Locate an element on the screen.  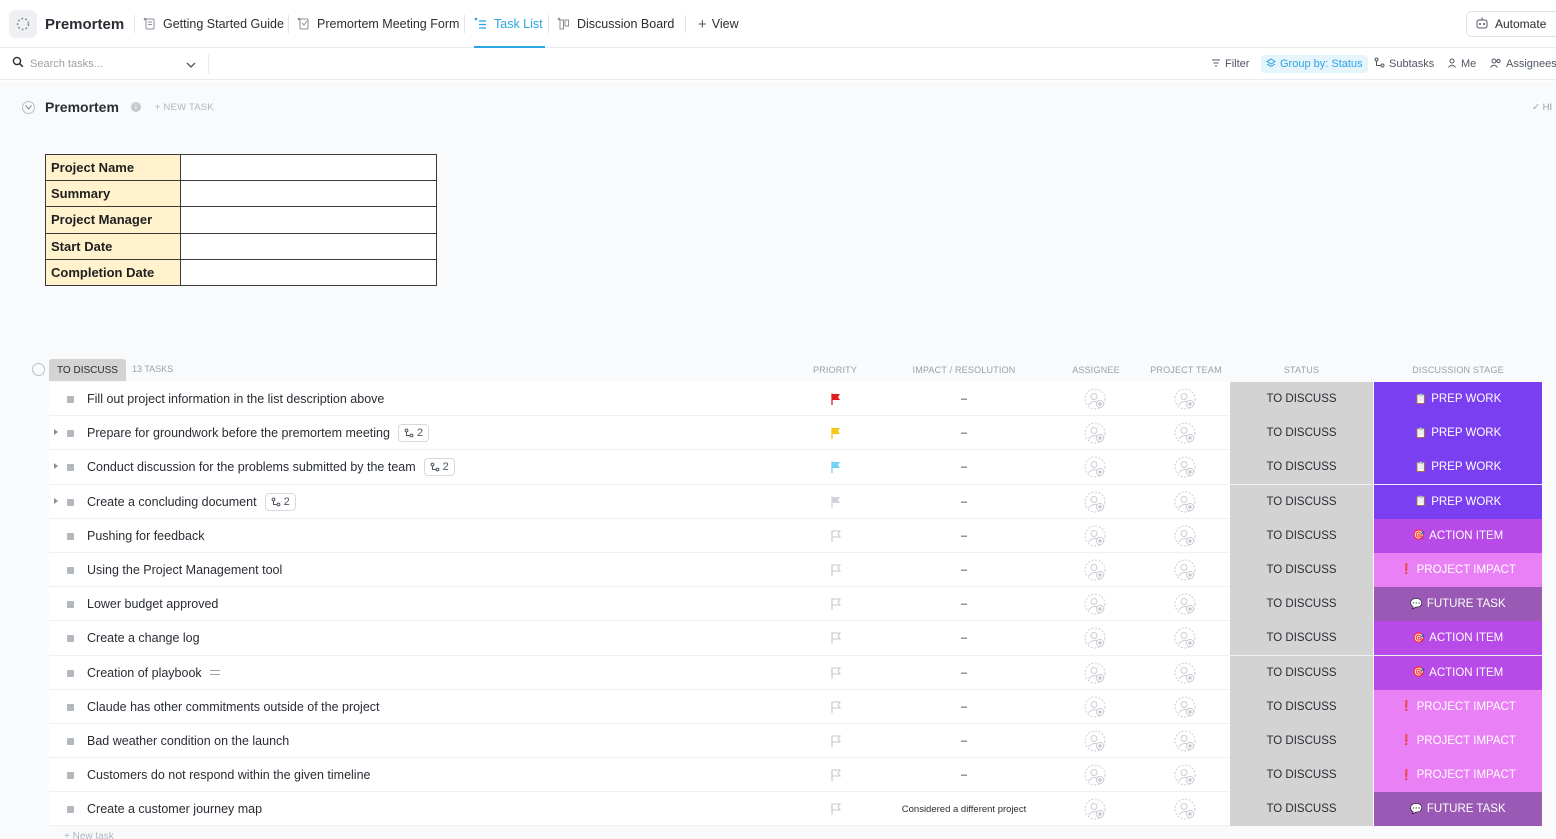
filter-button: Filter is located at coordinates (1230, 64).